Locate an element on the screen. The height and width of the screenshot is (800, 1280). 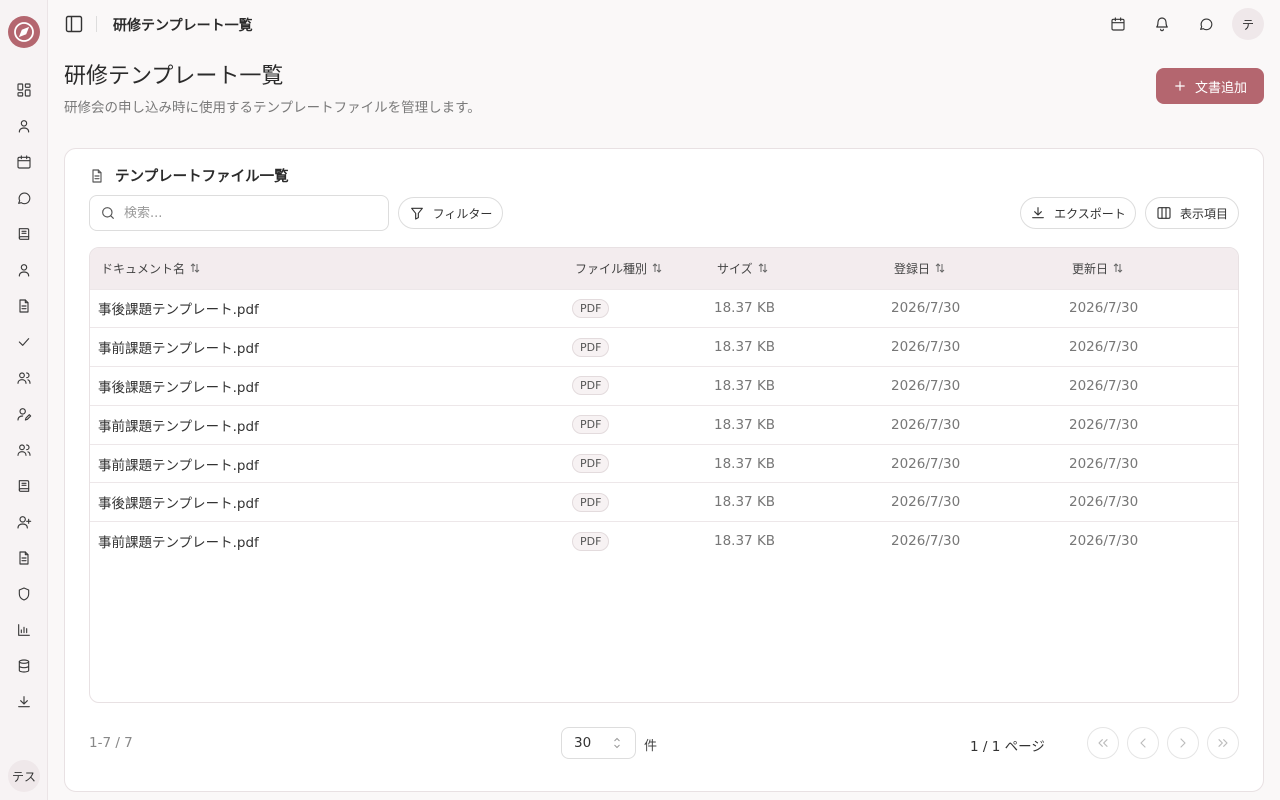
export-button: エクスポート is located at coordinates (1078, 213).